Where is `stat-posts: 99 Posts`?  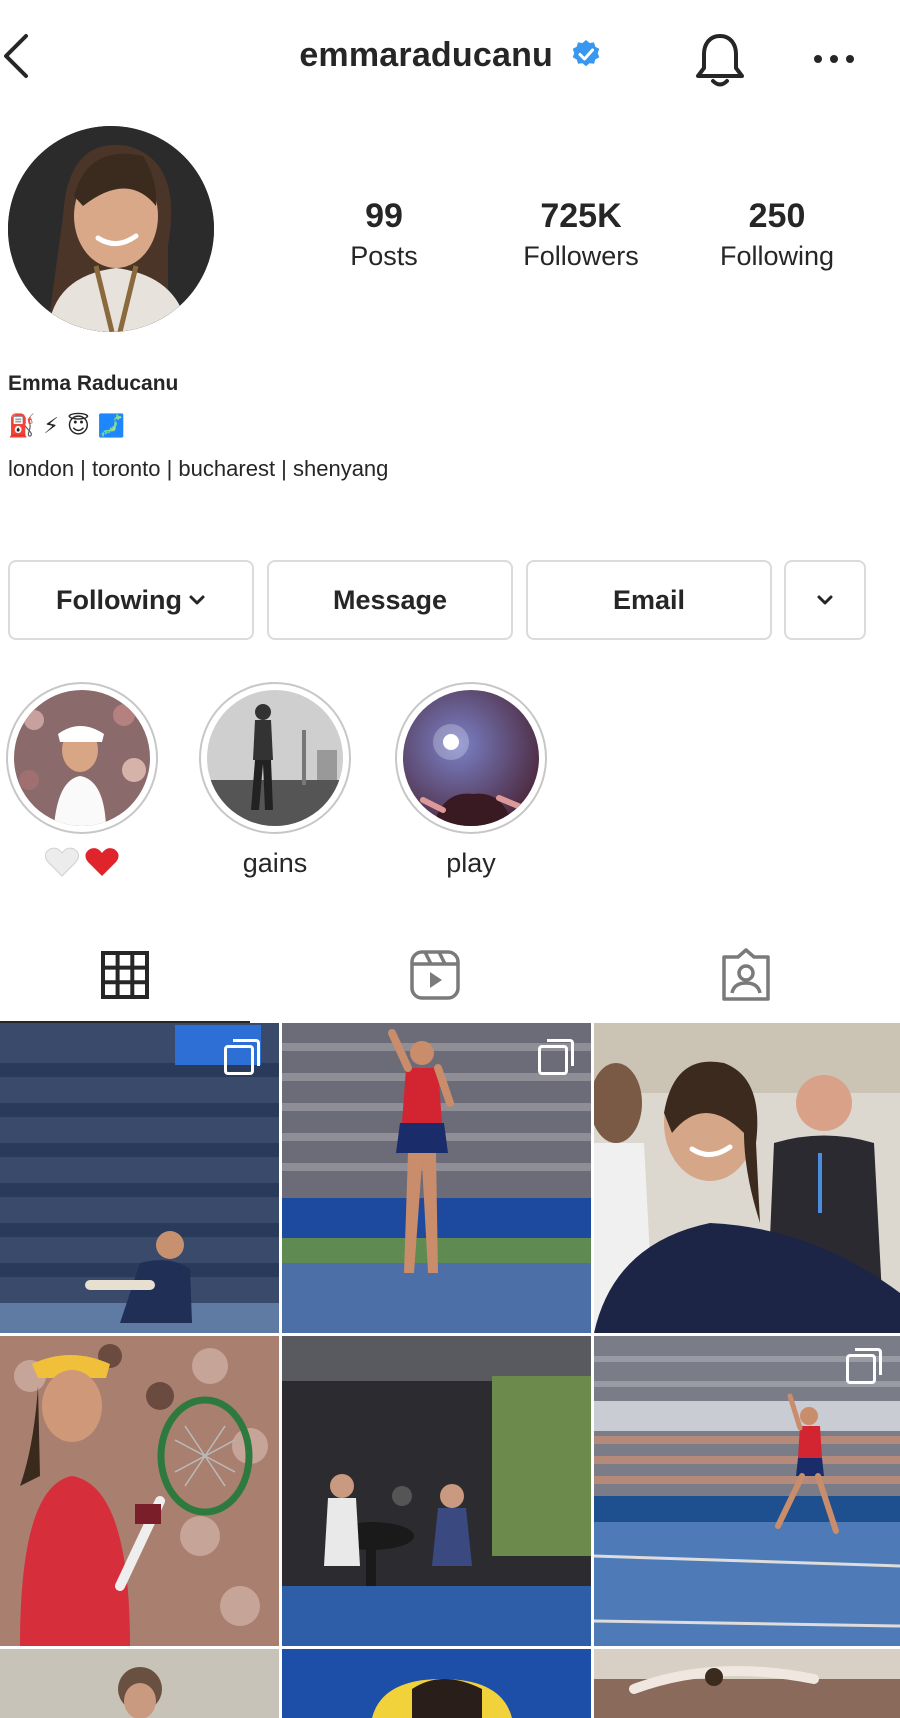
stat-posts: 99 Posts is located at coordinates (384, 234).